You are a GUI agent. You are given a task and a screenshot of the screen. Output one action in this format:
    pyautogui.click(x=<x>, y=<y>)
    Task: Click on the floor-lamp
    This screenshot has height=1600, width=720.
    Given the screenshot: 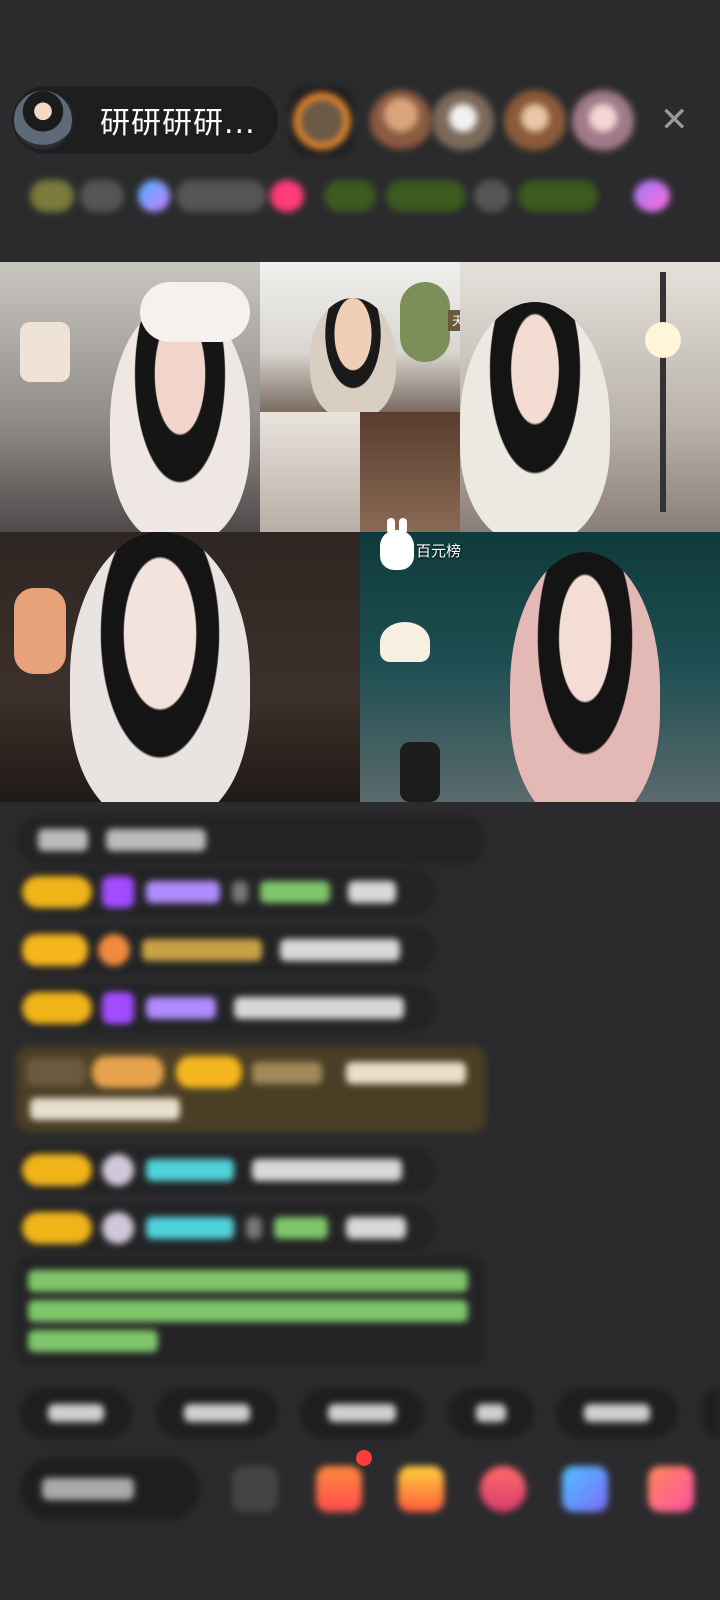 What is the action you would take?
    pyautogui.click(x=663, y=392)
    